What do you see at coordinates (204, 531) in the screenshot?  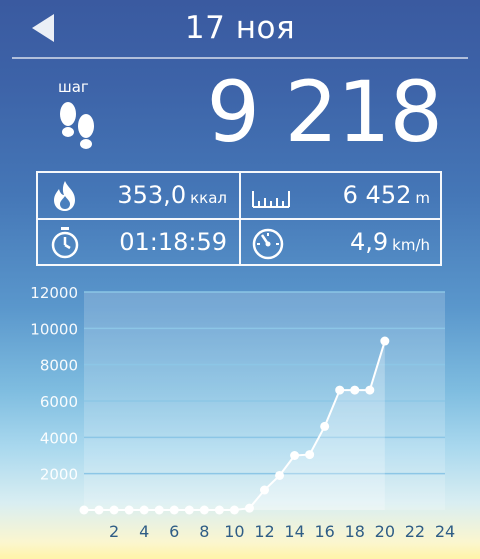 I see `x-tick-label: 8` at bounding box center [204, 531].